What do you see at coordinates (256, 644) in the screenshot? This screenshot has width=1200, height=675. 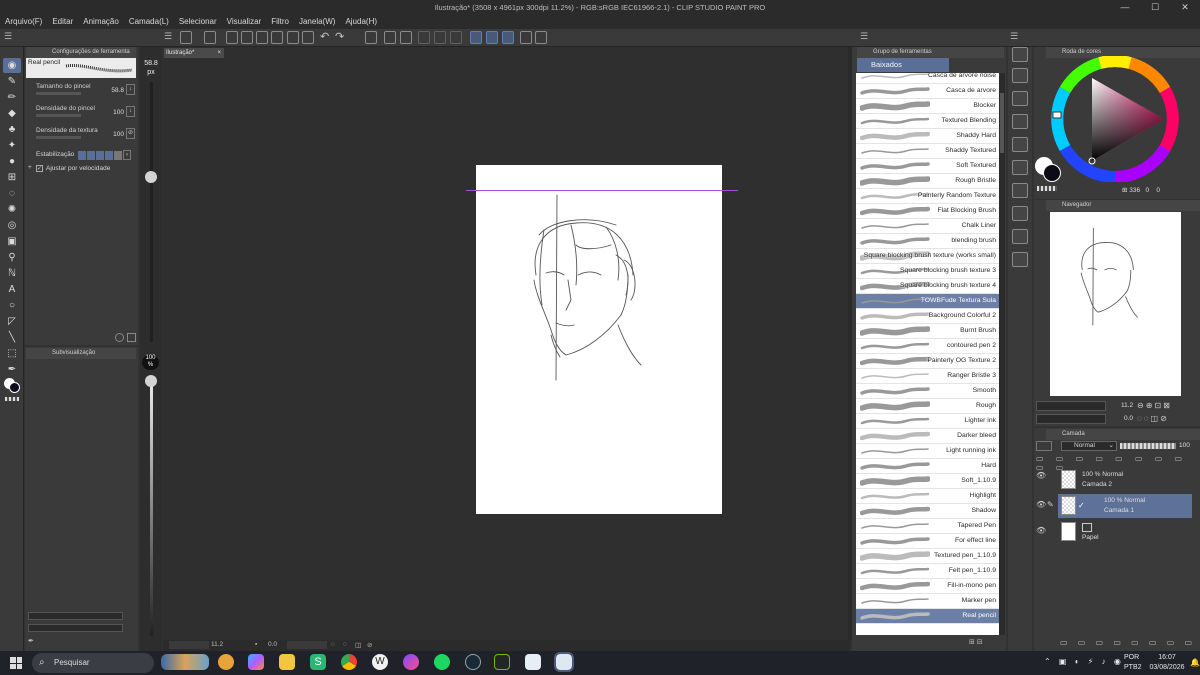 I see `zoom-out-icon: ▪` at bounding box center [256, 644].